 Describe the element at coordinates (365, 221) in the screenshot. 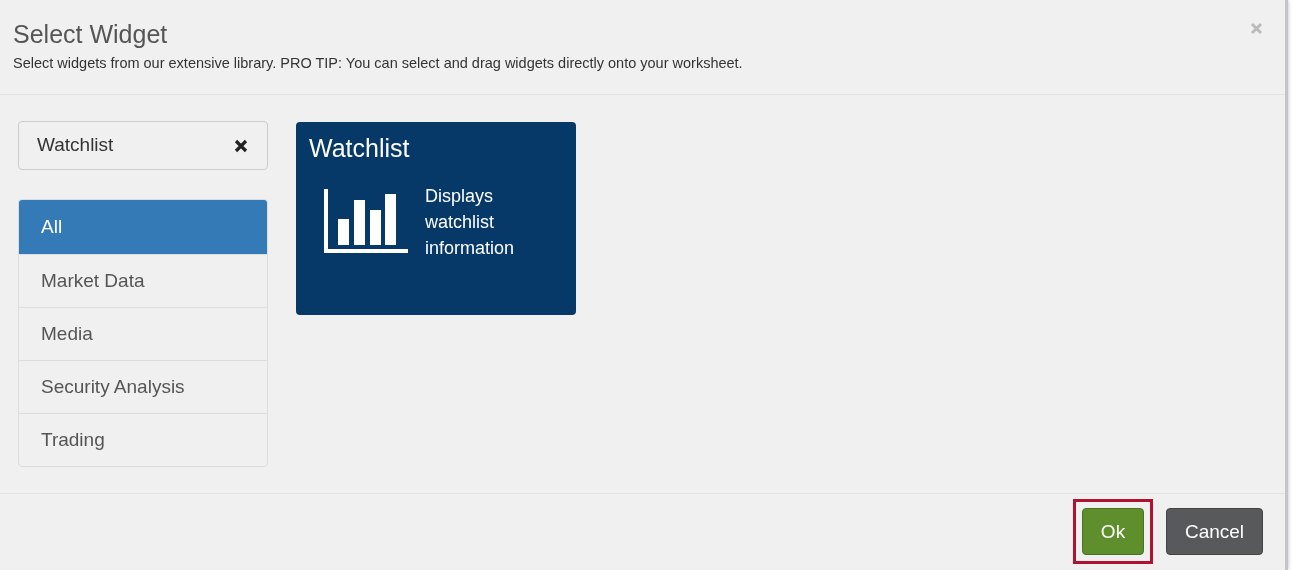

I see `bar-chart-icon` at that location.